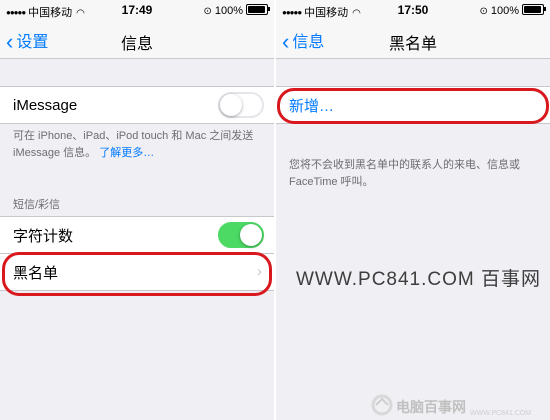  What do you see at coordinates (137, 271) in the screenshot?
I see `blacklist-row: 黑名单 ›` at bounding box center [137, 271].